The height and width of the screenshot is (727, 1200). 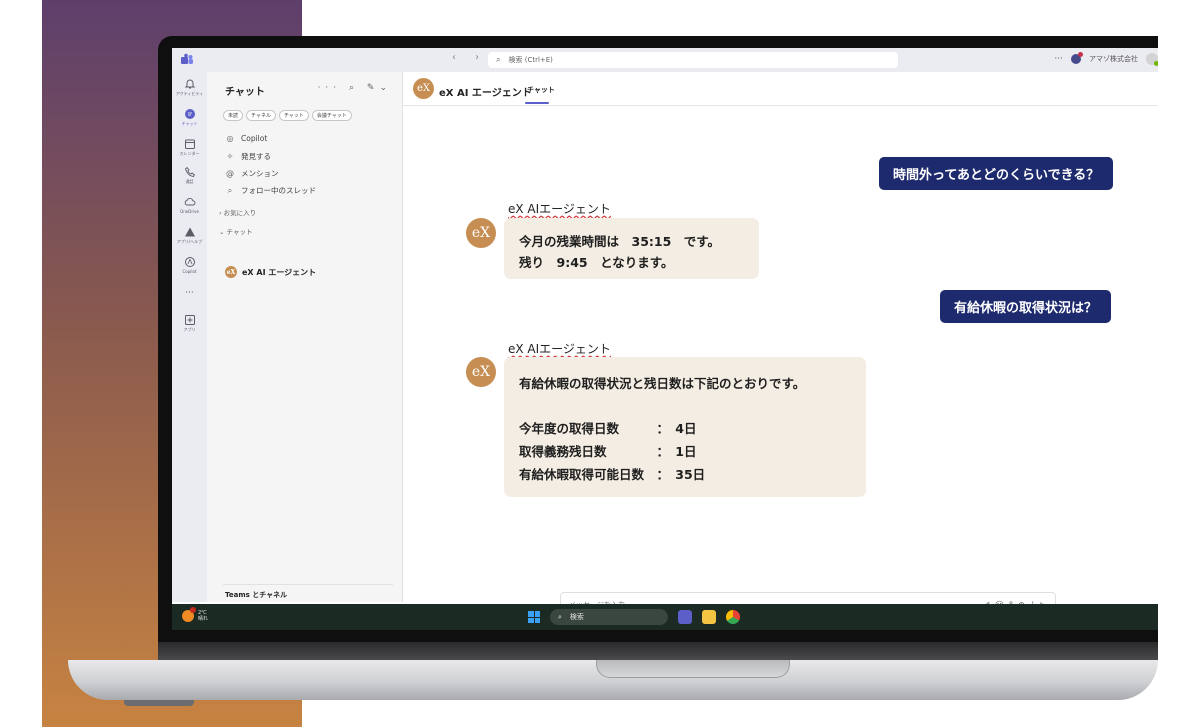 I want to click on weather-condition: 晴れ, so click(x=203, y=619).